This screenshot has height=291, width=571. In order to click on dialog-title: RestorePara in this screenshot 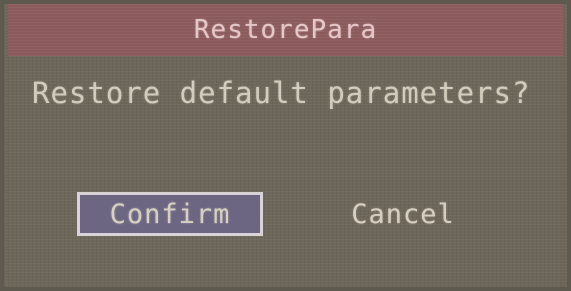, I will do `click(285, 30)`.